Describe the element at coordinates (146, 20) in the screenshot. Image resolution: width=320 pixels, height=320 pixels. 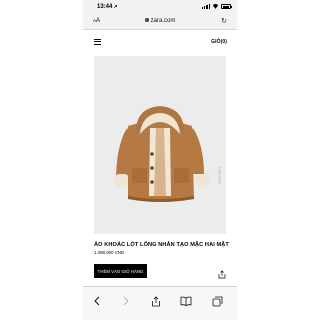
I see `lock-icon` at that location.